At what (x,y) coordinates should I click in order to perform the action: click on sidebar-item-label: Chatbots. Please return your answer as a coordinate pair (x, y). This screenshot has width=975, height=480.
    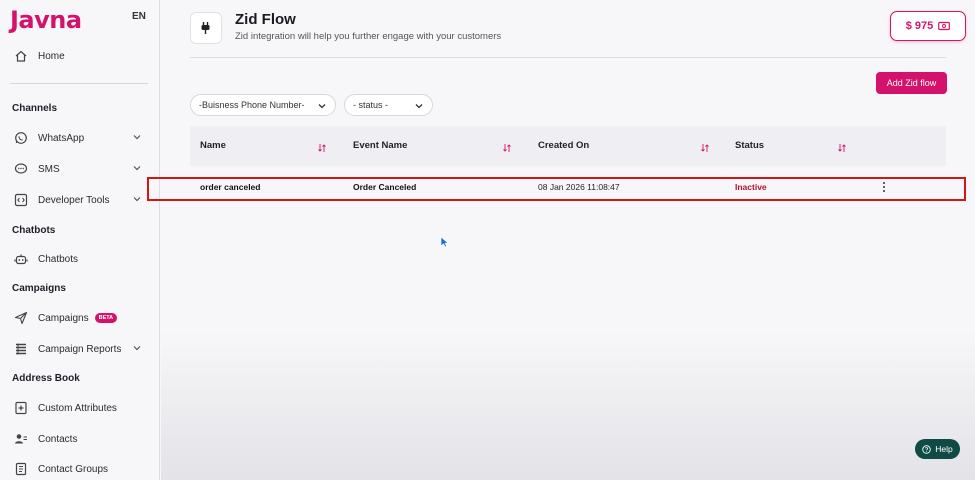
    Looking at the image, I should click on (58, 259).